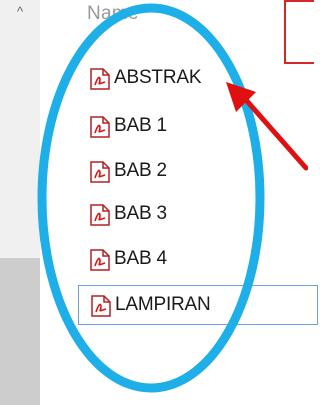  What do you see at coordinates (163, 304) in the screenshot?
I see `file-name: LAMPIRAN` at bounding box center [163, 304].